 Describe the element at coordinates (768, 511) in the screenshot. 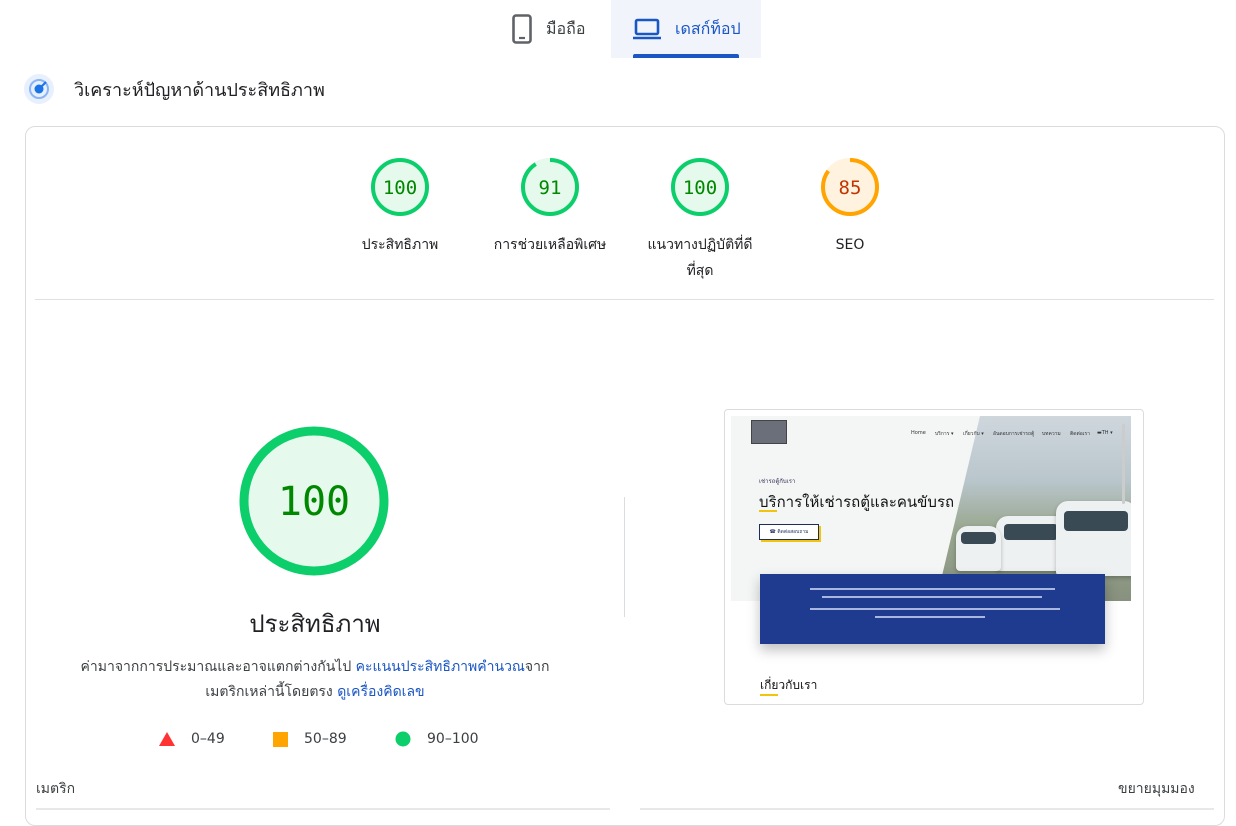

I see `preview-headline-underline` at that location.